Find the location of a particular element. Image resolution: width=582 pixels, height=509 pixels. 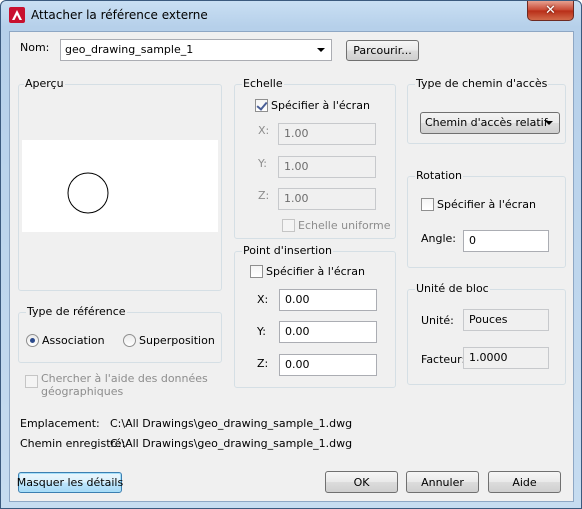

rotation-group: Rotation Spécifier à l'écran Angle: 0 is located at coordinates (486, 218).